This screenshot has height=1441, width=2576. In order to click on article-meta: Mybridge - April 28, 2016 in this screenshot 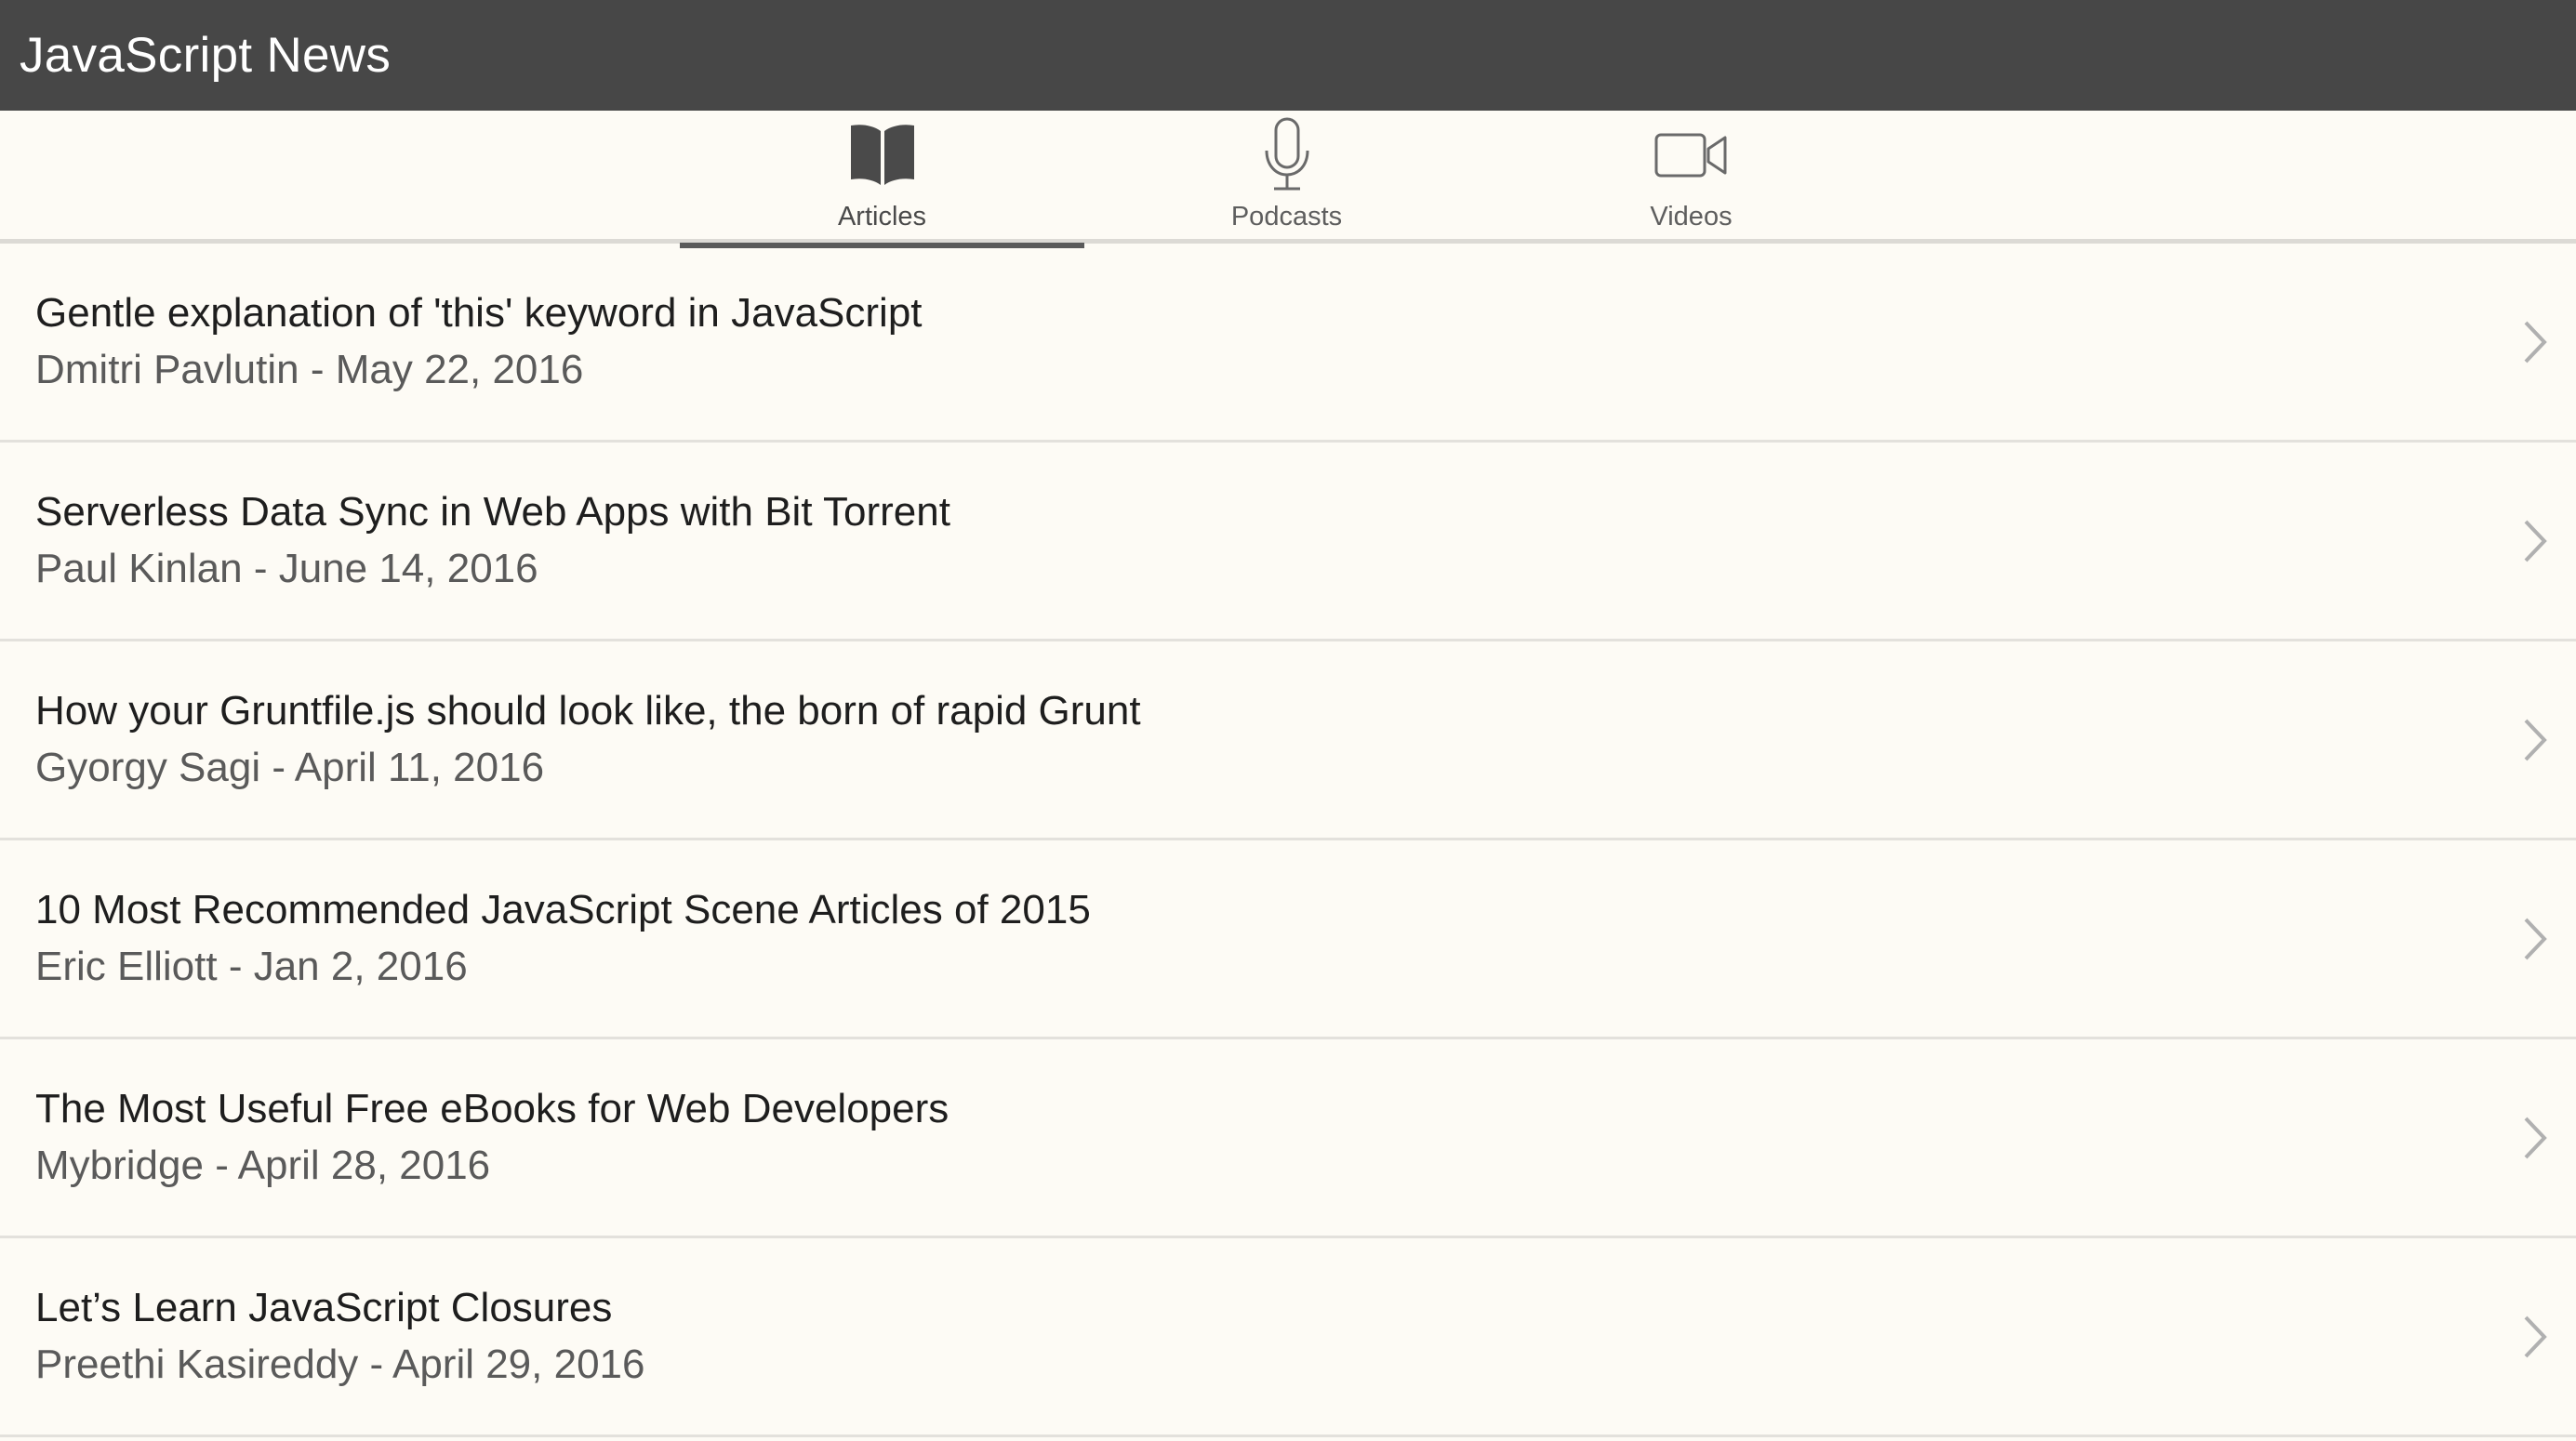, I will do `click(263, 1165)`.